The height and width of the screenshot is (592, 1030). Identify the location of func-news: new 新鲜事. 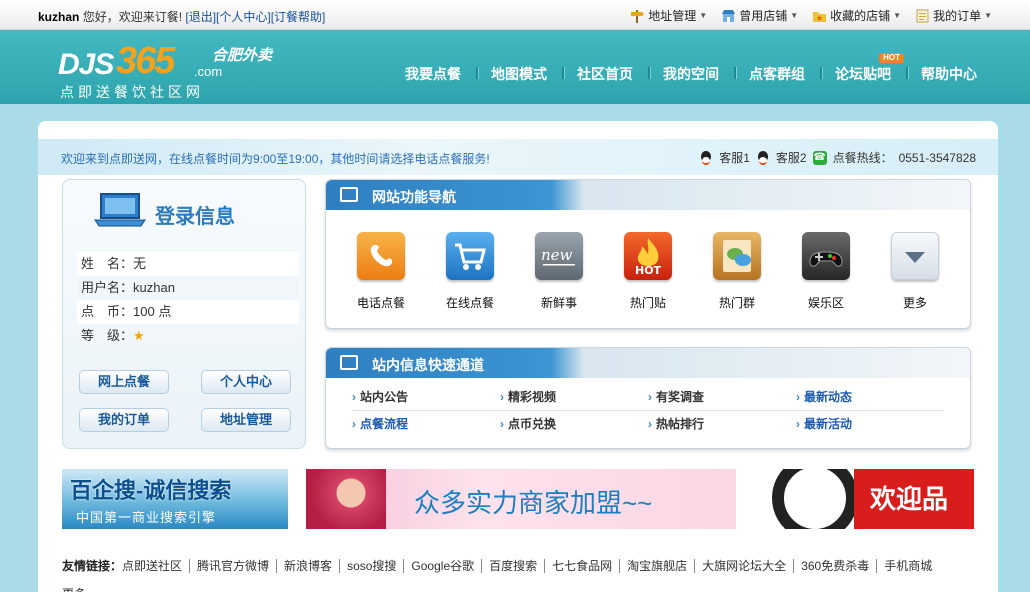
(559, 271).